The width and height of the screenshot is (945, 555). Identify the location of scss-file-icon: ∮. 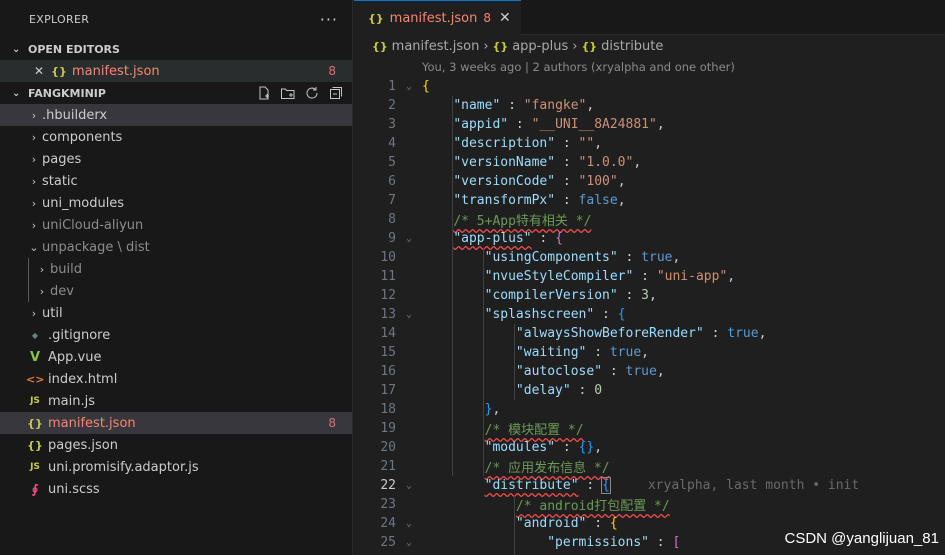
(35, 489).